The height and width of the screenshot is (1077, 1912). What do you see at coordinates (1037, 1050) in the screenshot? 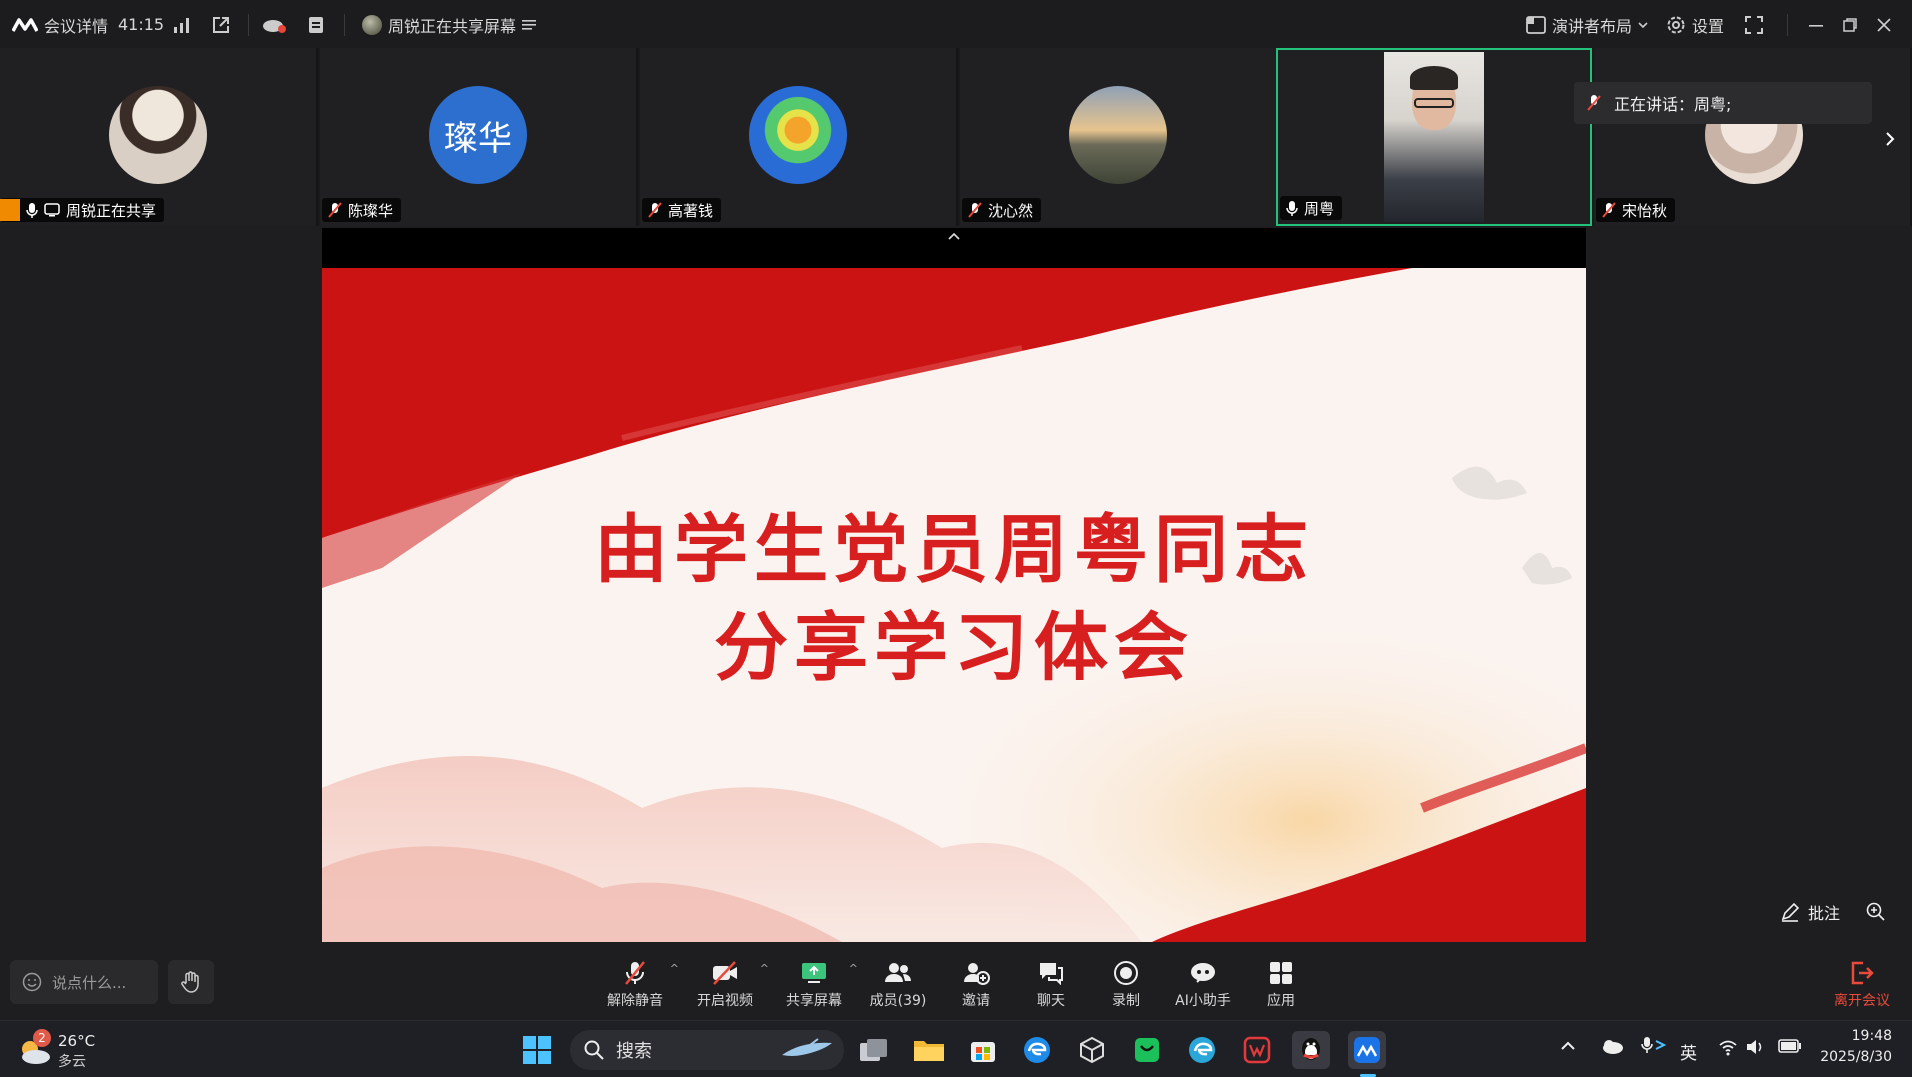
I see `edge-ai-browser-icon` at bounding box center [1037, 1050].